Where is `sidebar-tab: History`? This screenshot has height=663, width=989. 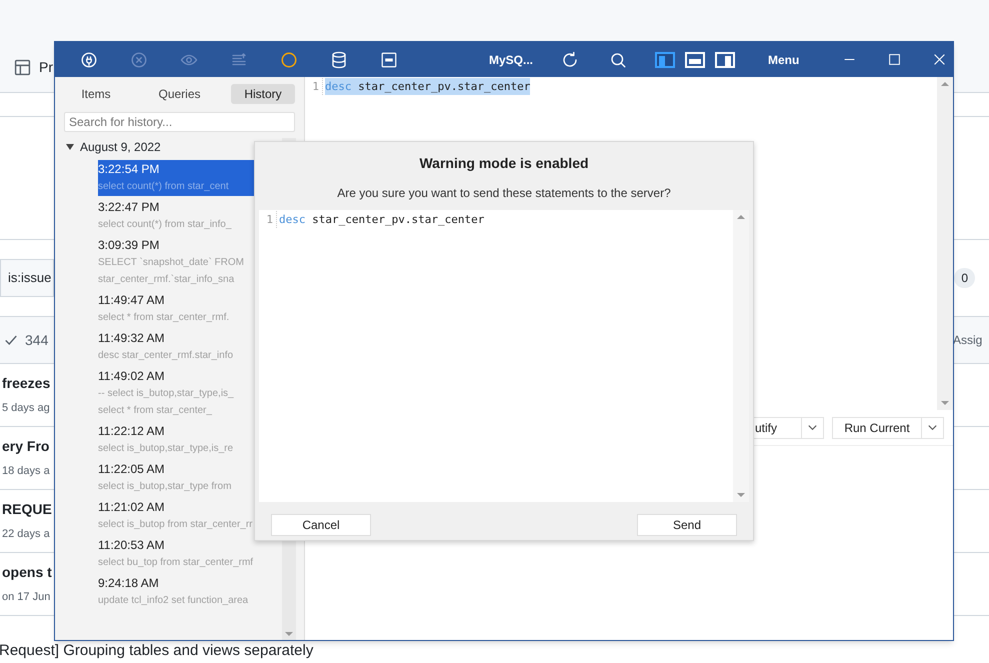 sidebar-tab: History is located at coordinates (263, 94).